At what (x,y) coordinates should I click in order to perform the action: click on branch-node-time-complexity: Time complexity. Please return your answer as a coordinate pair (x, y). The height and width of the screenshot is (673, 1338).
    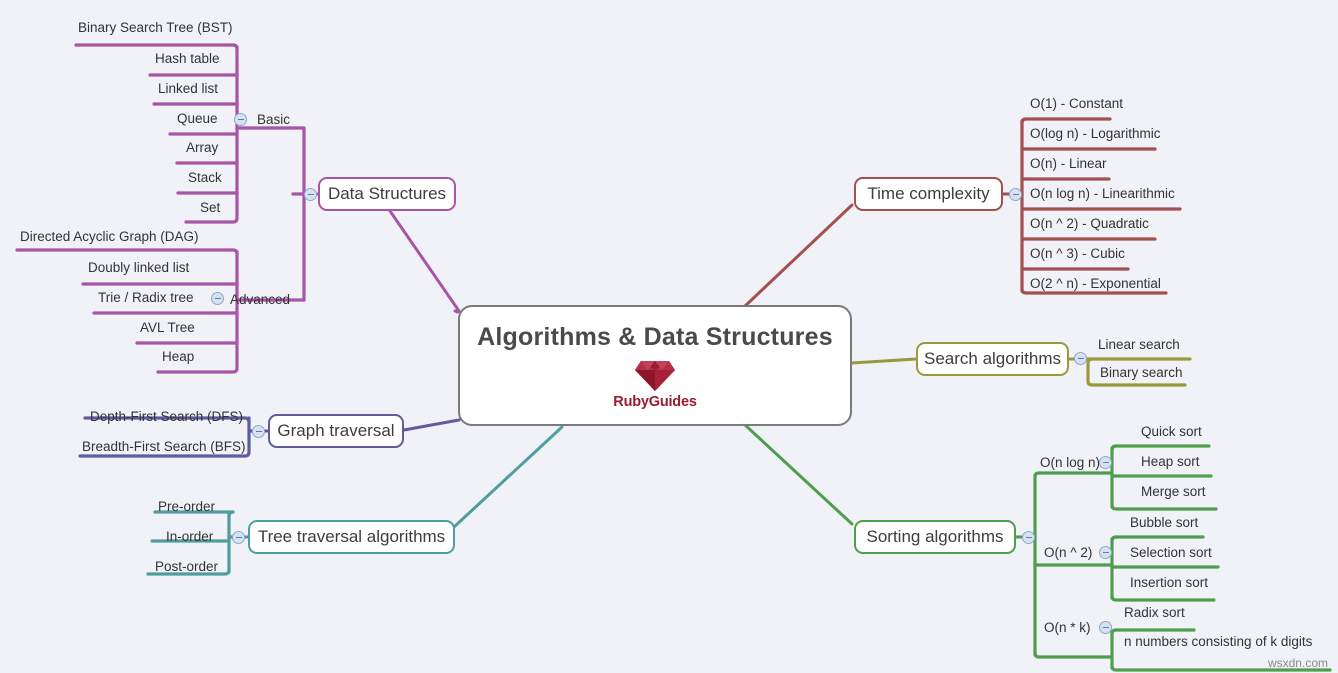
    Looking at the image, I should click on (928, 194).